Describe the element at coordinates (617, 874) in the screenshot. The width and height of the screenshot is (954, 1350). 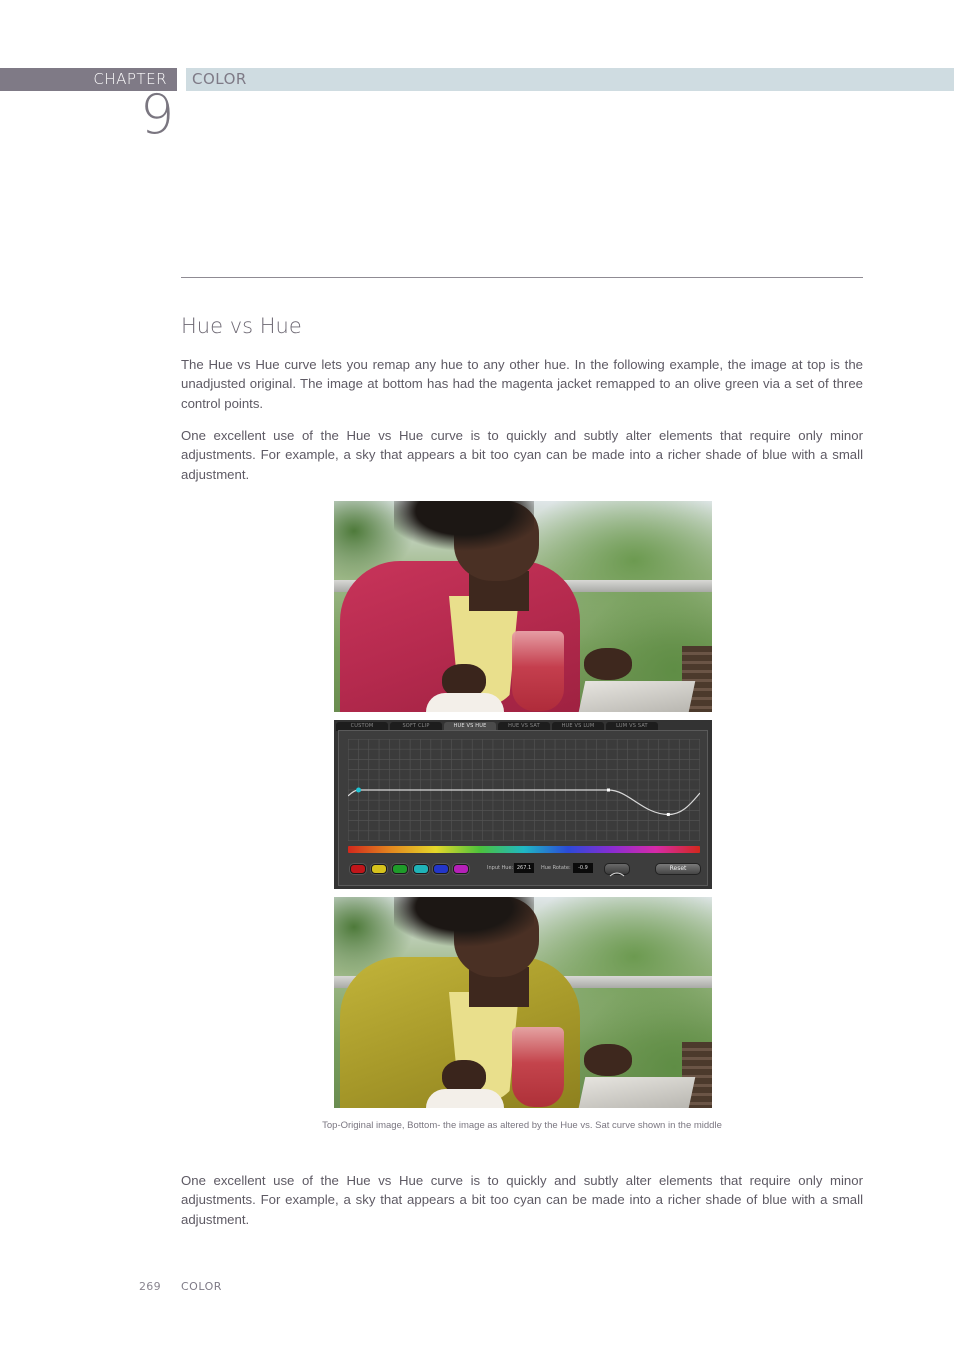
I see `curve-shape-icon` at that location.